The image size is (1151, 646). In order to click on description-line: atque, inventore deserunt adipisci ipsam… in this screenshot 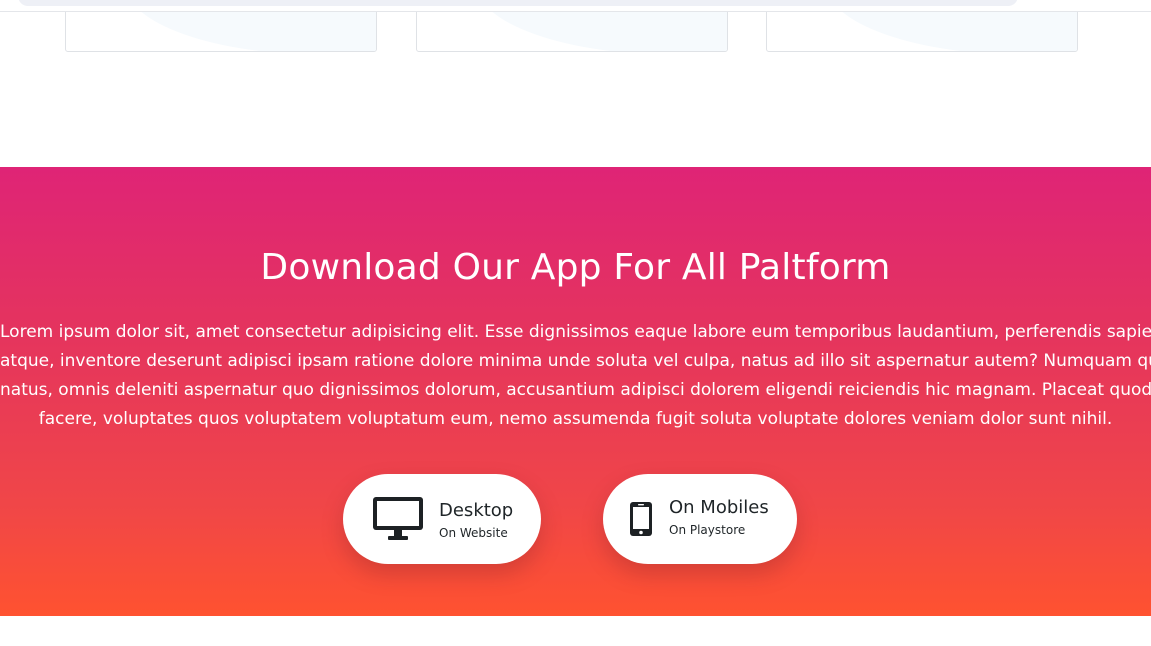, I will do `click(575, 361)`.